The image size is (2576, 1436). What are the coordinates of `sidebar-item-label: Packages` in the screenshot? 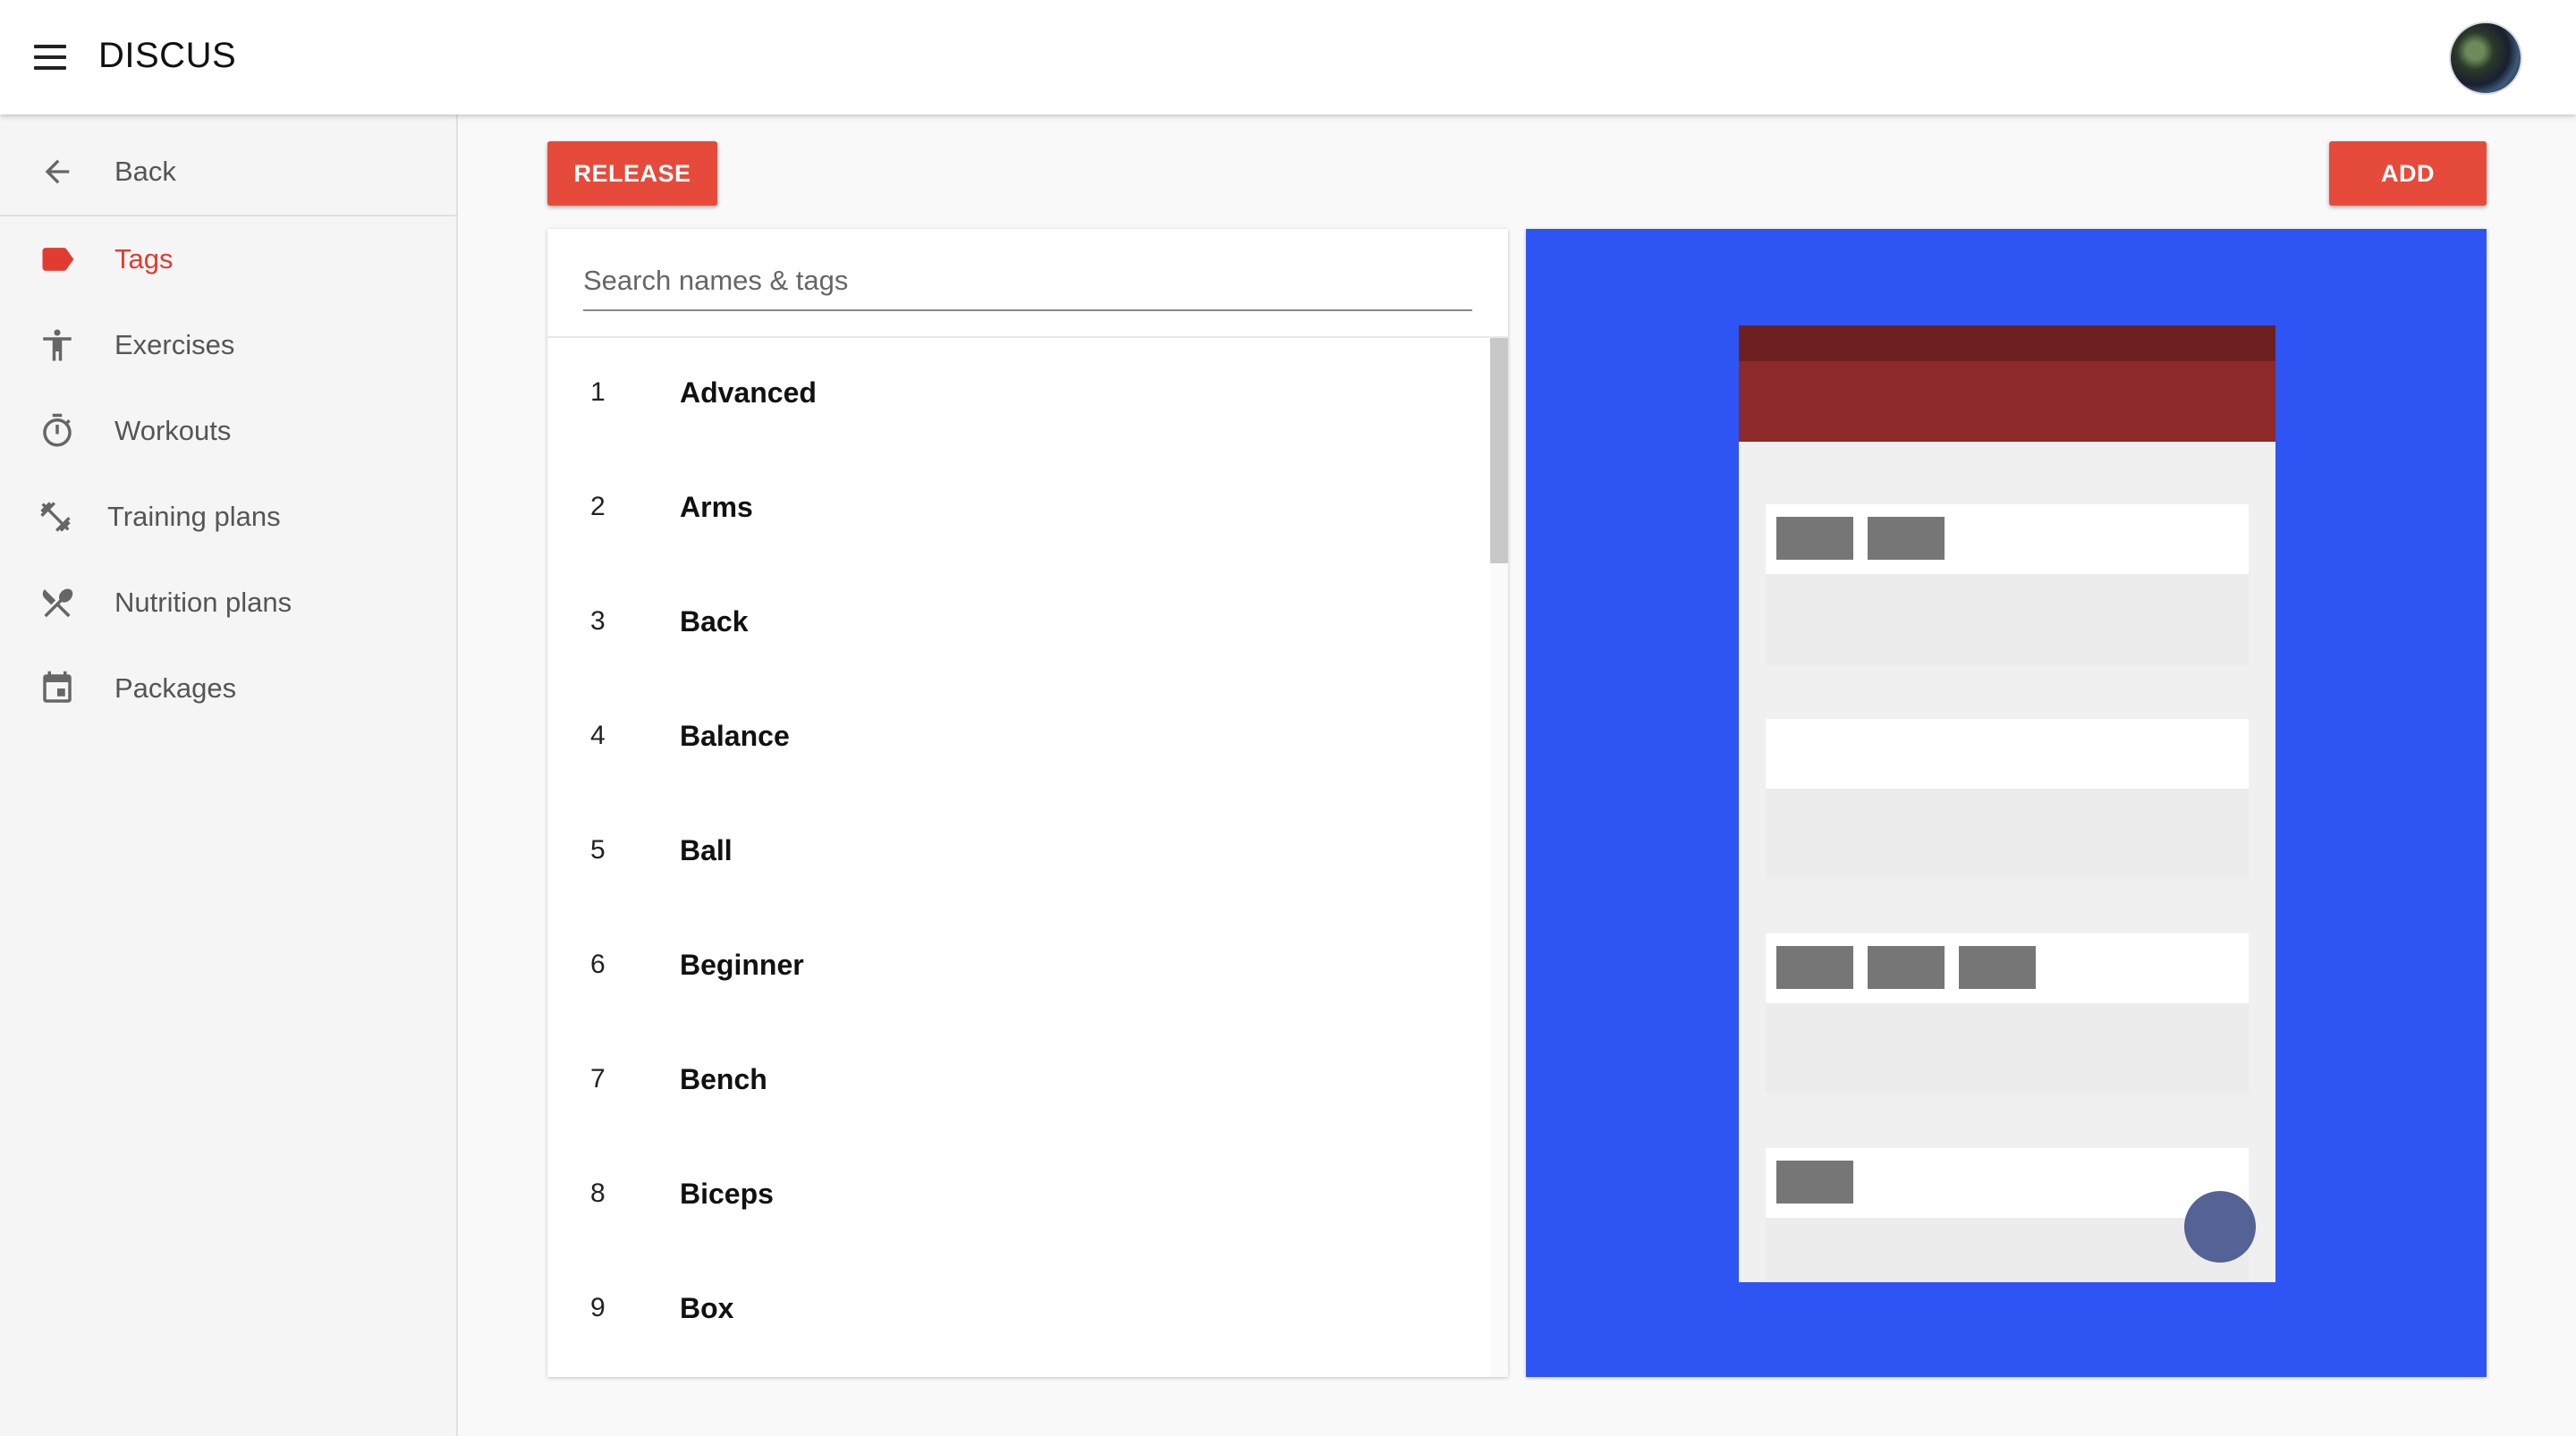 It's located at (175, 688).